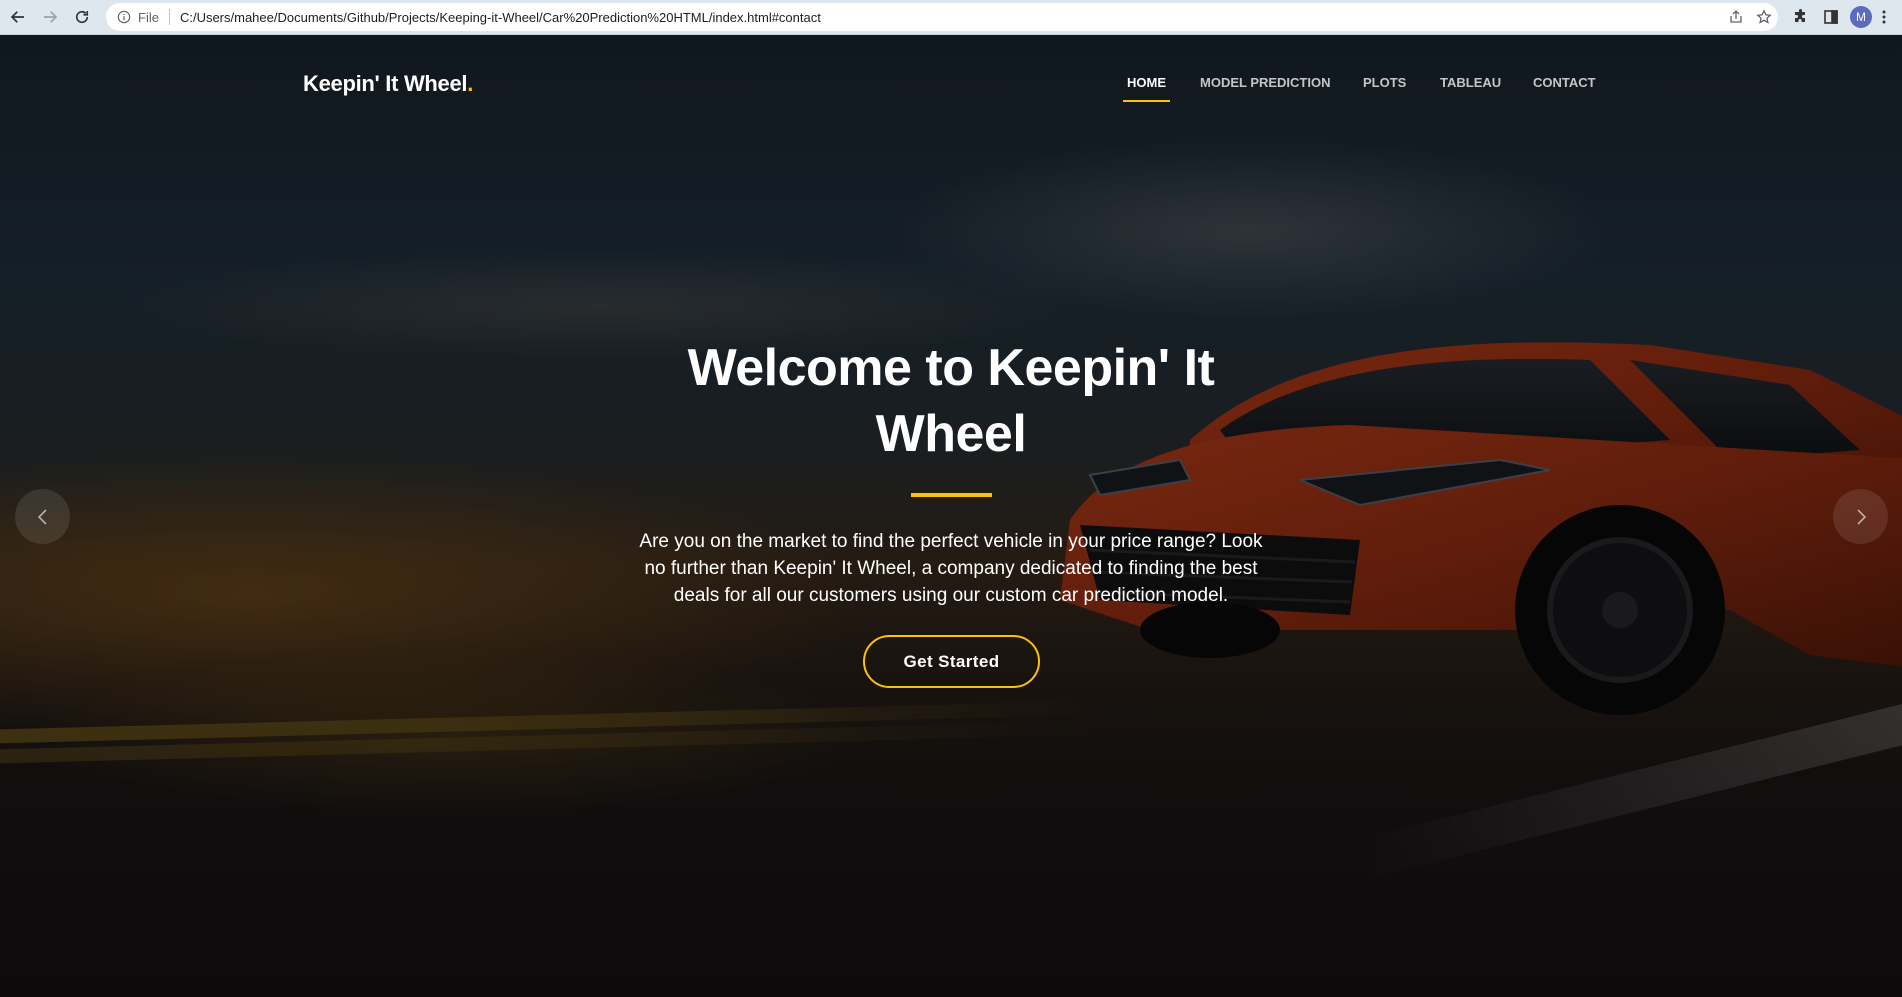 This screenshot has height=997, width=1902. I want to click on hero-title-line2: Wheel, so click(951, 434).